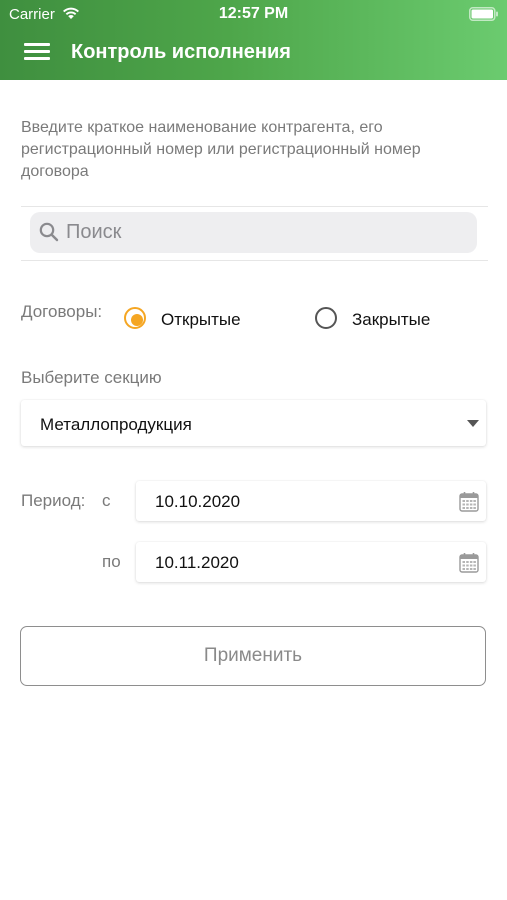  I want to click on hamburger-menu-icon, so click(37, 51).